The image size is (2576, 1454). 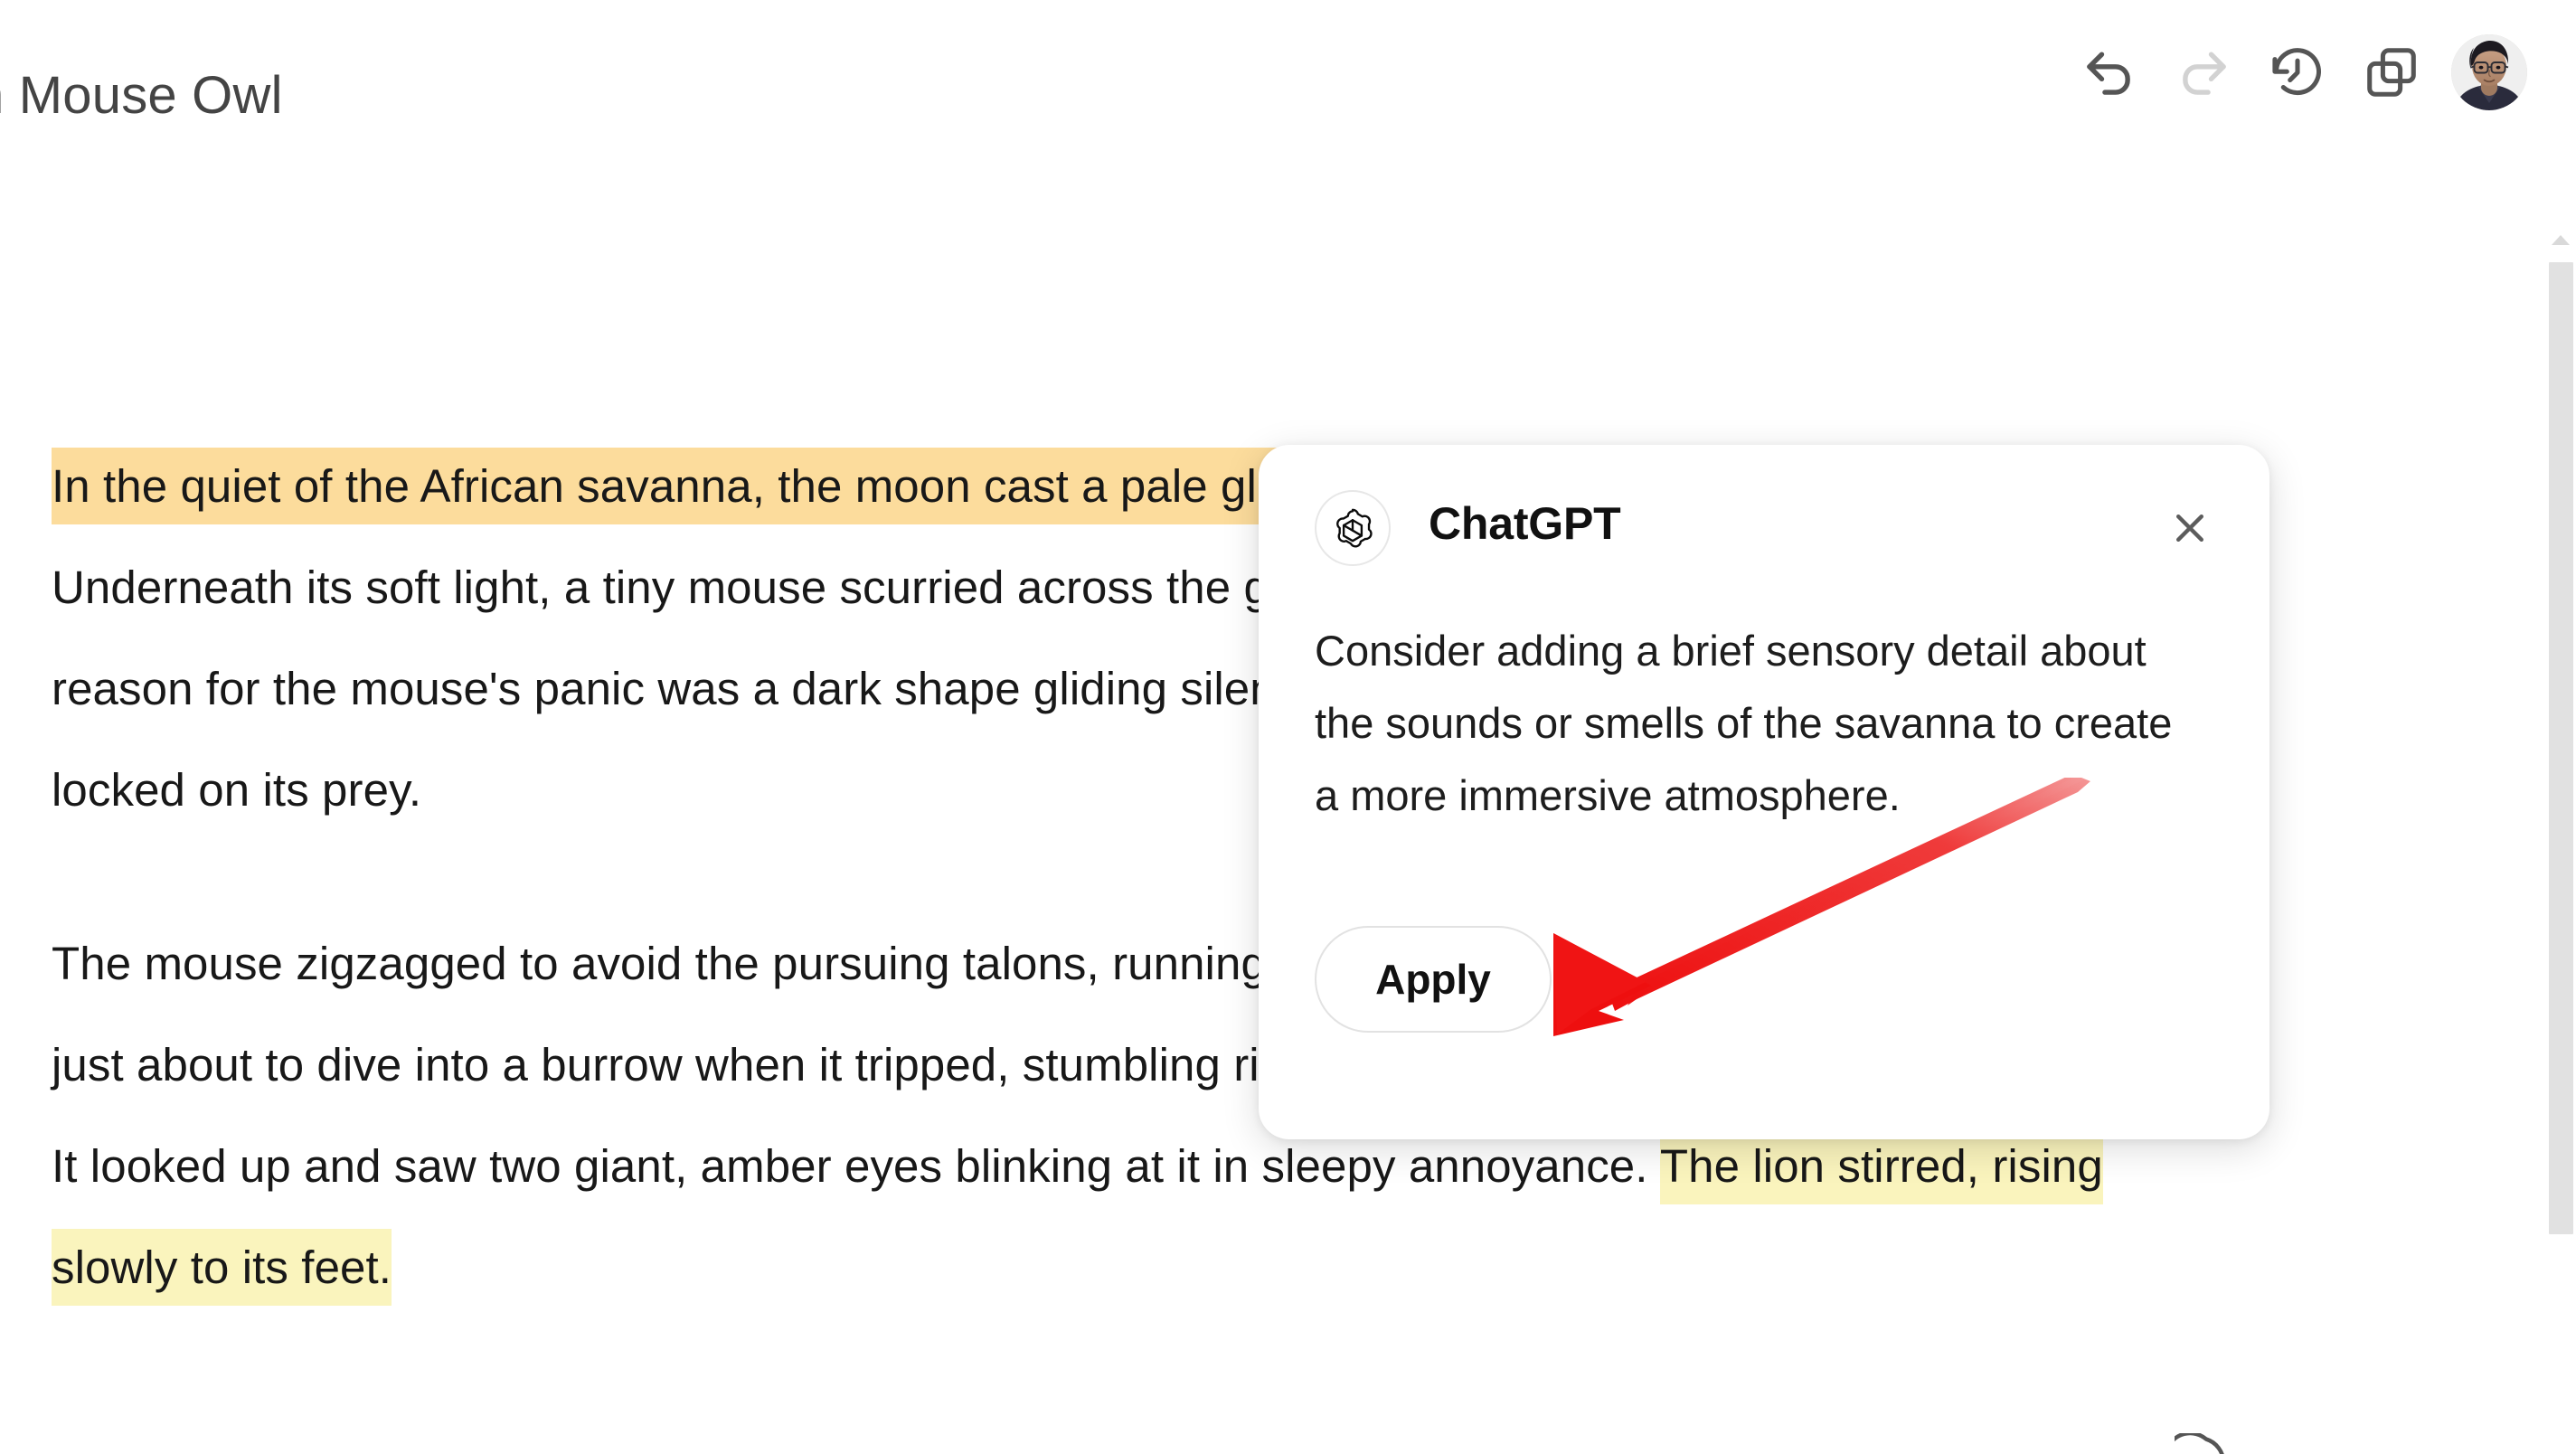 I want to click on apply-button: Apply, so click(x=1433, y=979).